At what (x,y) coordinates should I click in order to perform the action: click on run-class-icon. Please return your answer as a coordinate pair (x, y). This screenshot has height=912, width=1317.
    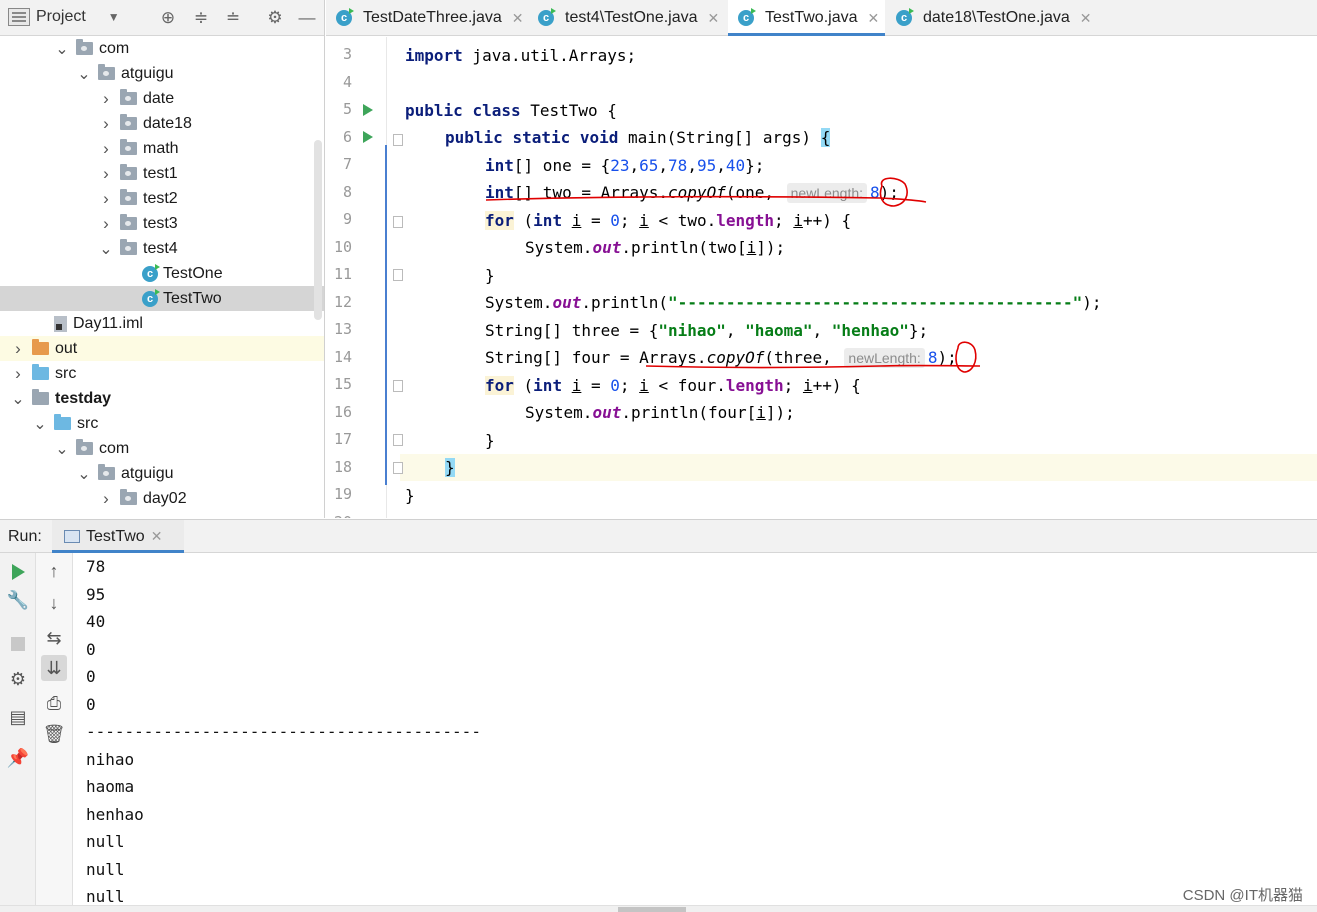
    Looking at the image, I should click on (368, 110).